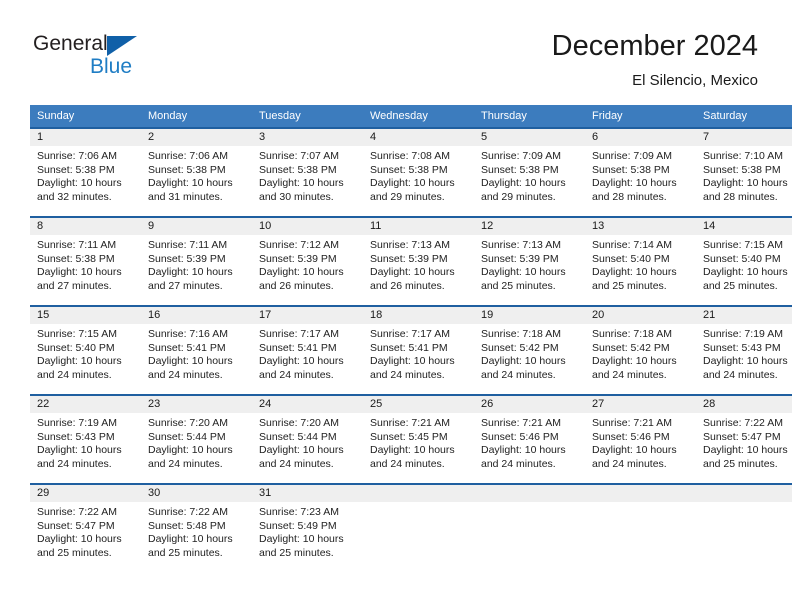 The height and width of the screenshot is (612, 792). Describe the element at coordinates (410, 156) in the screenshot. I see `sunrise-text: Sunrise: 7:08 AM` at that location.